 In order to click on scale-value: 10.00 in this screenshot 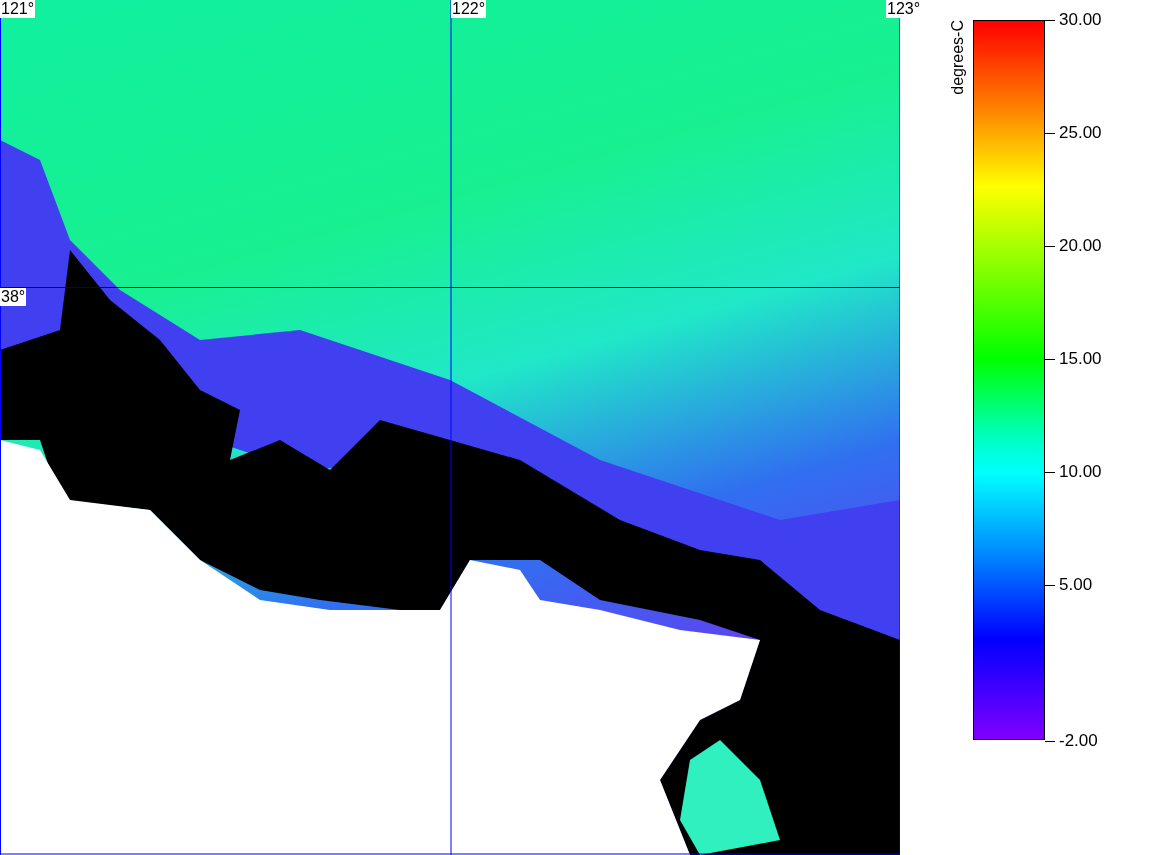, I will do `click(1080, 472)`.